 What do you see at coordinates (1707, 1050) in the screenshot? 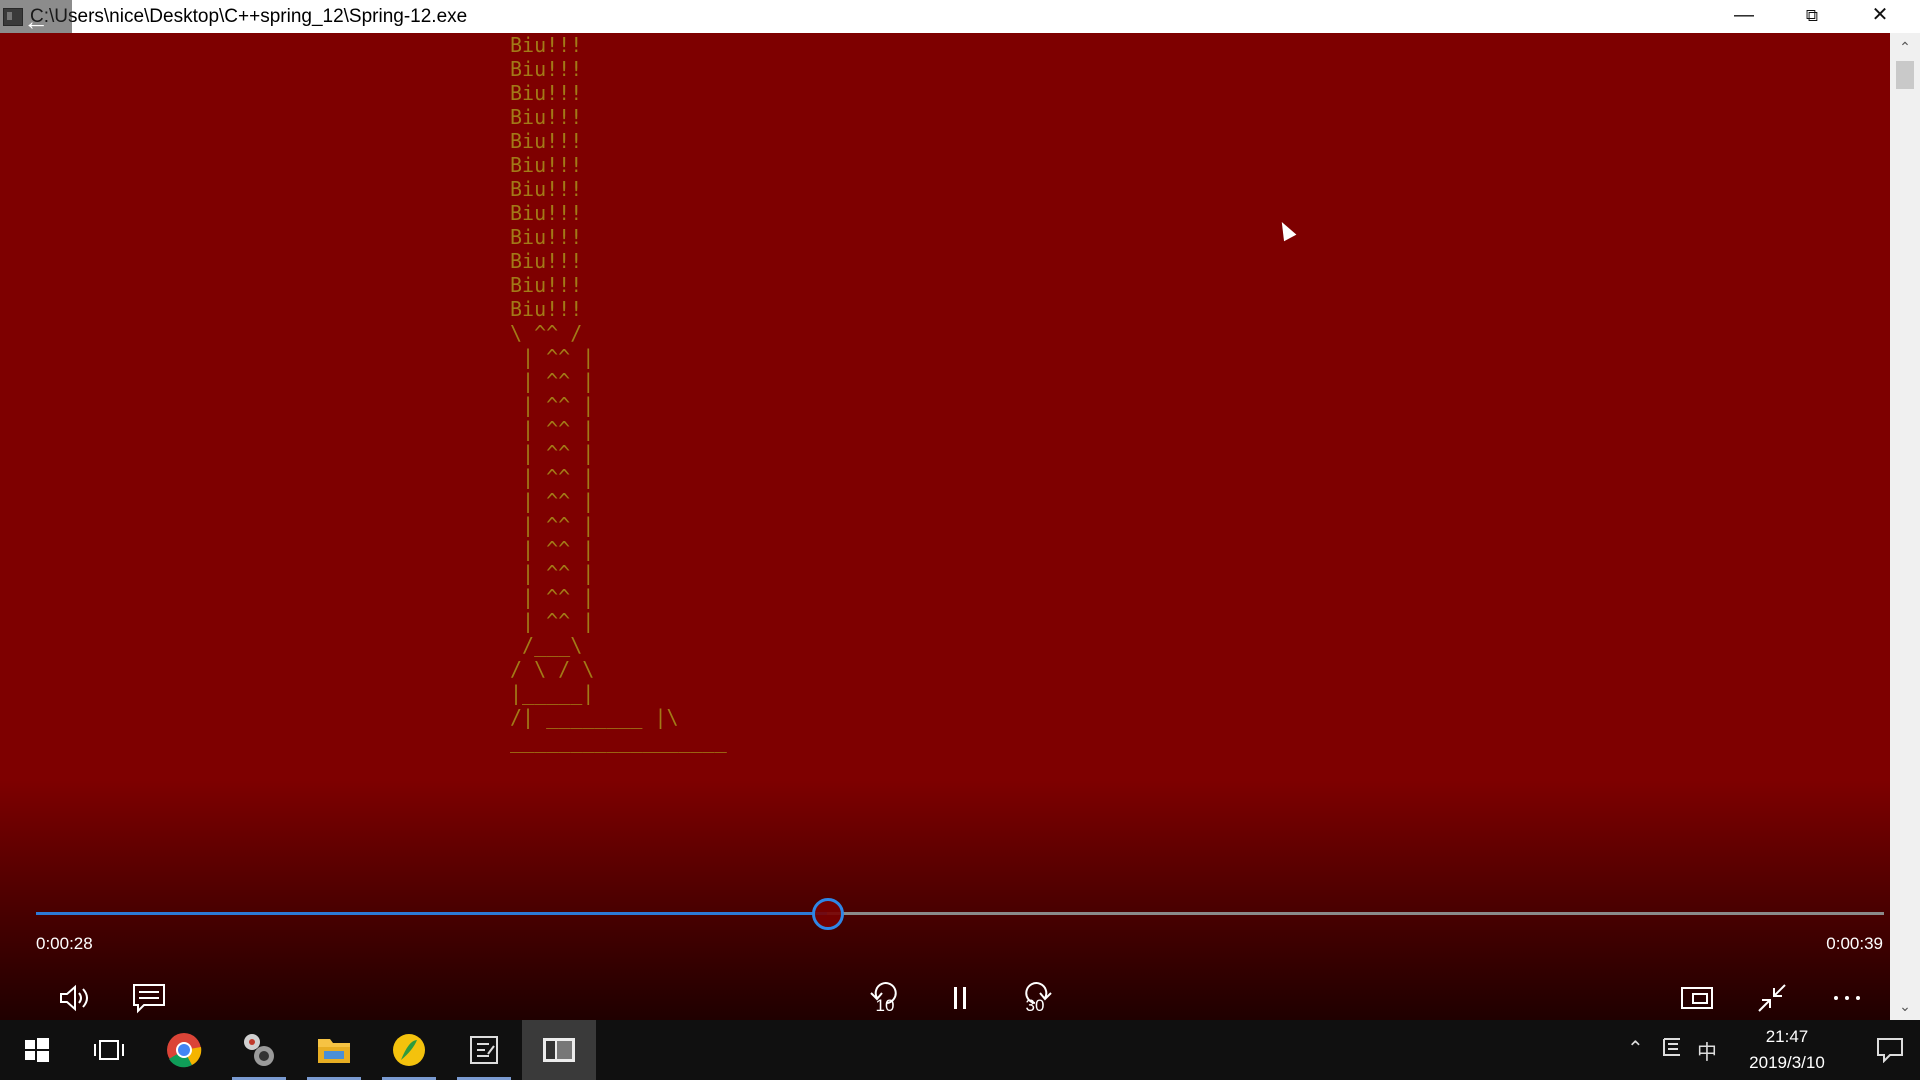
I see `ime-language-button: 中` at bounding box center [1707, 1050].